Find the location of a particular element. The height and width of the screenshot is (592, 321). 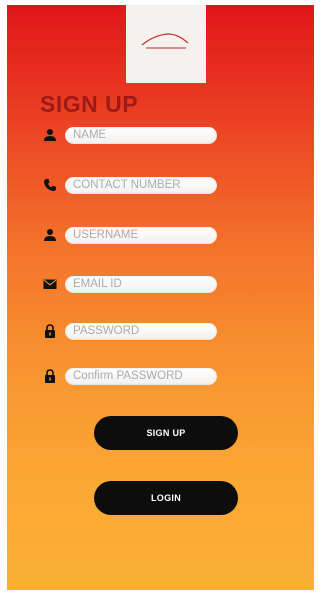

contact-number-field: CONTACT NUMBER is located at coordinates (130, 185).